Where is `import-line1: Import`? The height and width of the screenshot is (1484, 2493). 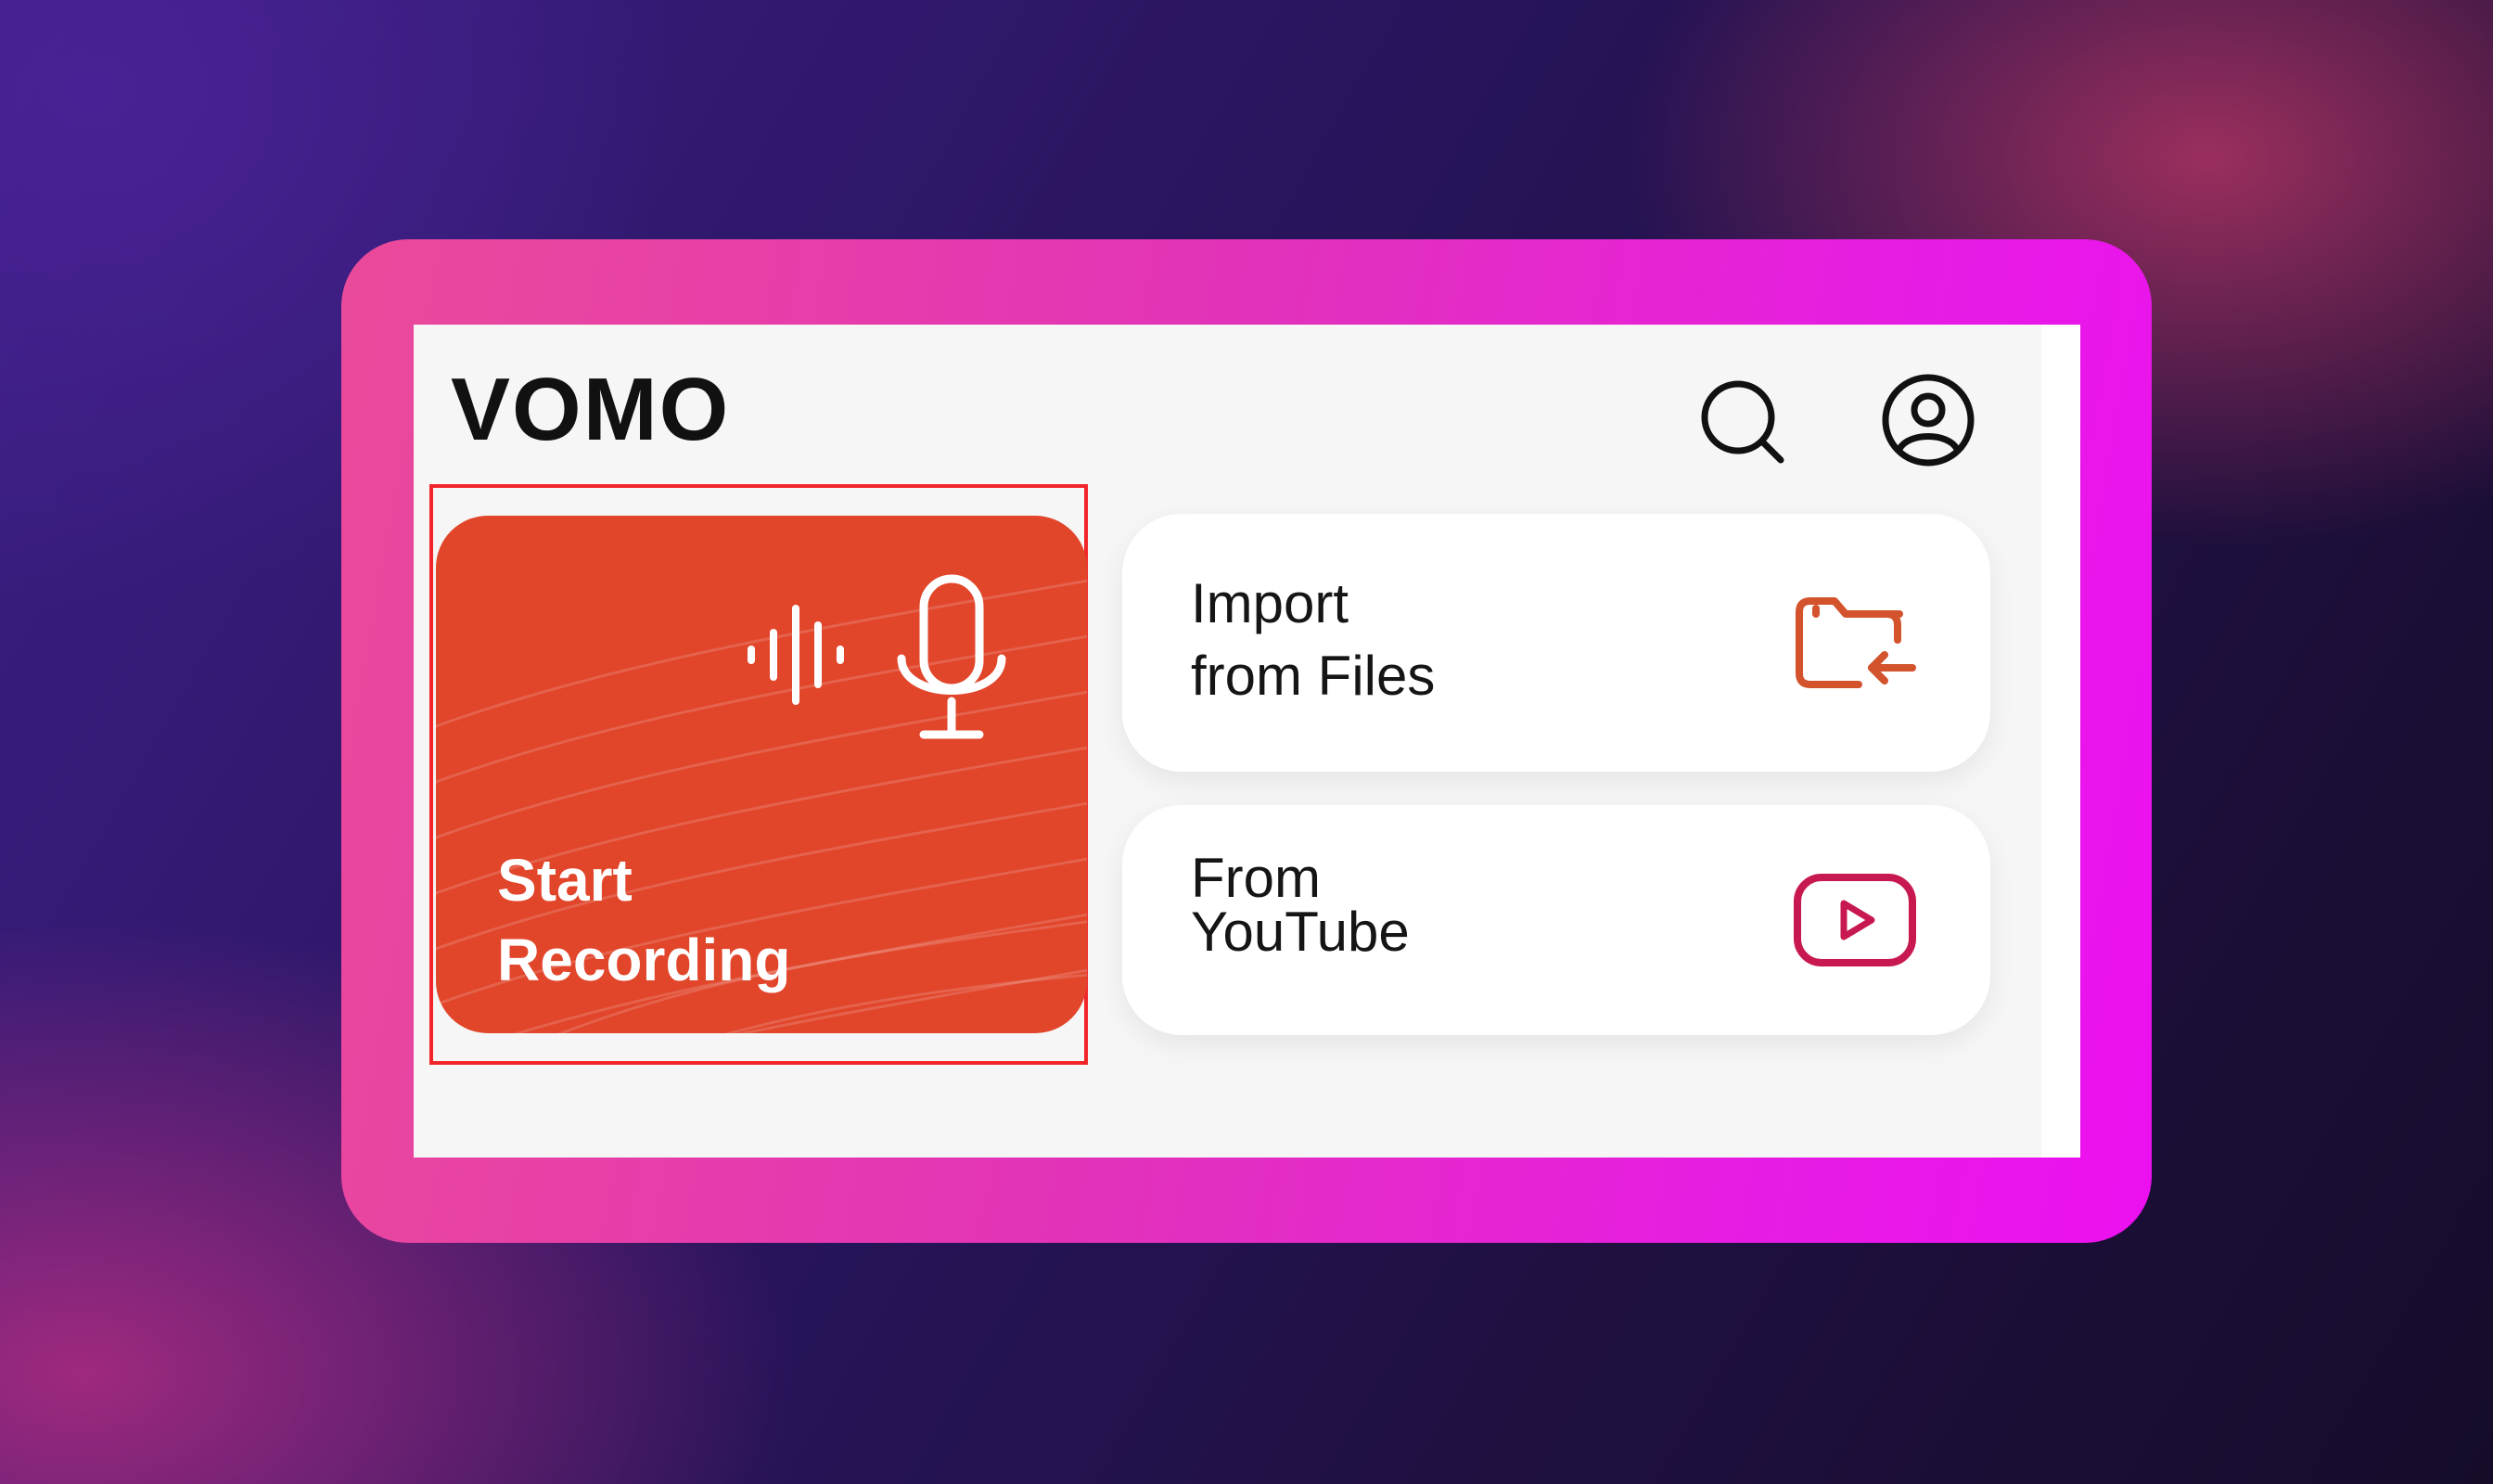
import-line1: Import is located at coordinates (1270, 603).